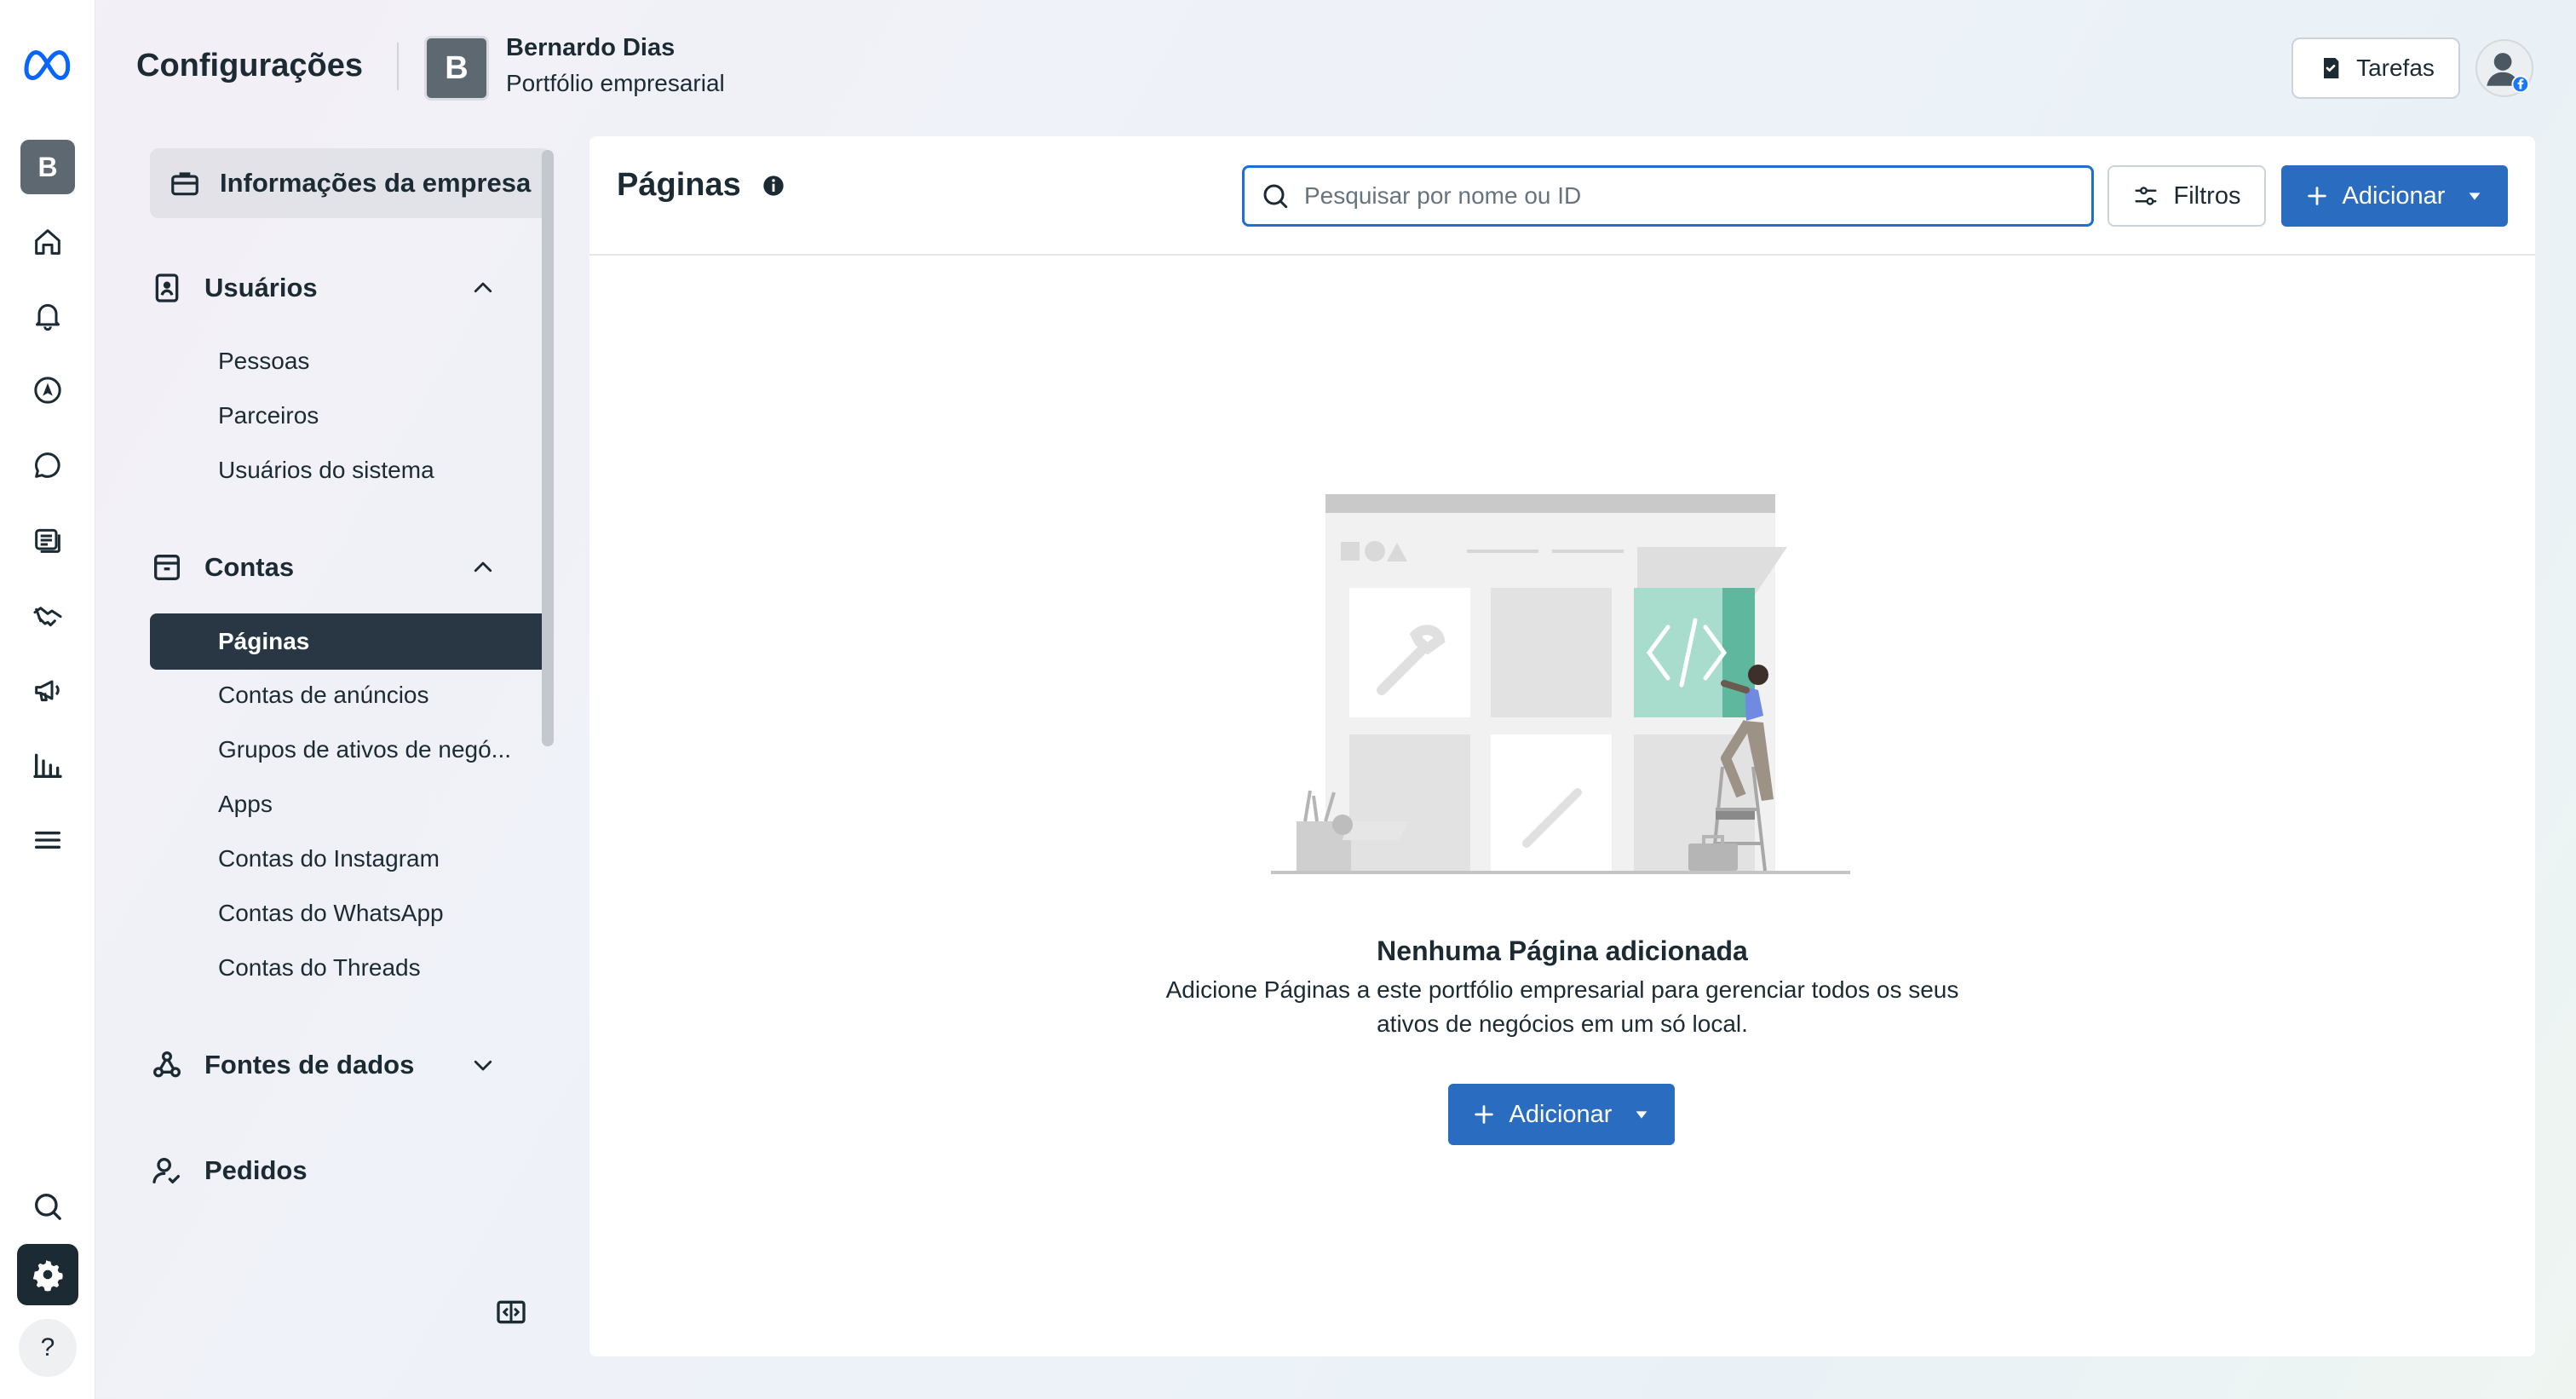 The width and height of the screenshot is (2576, 1399). I want to click on sidebar-item-apps: Apps, so click(414, 804).